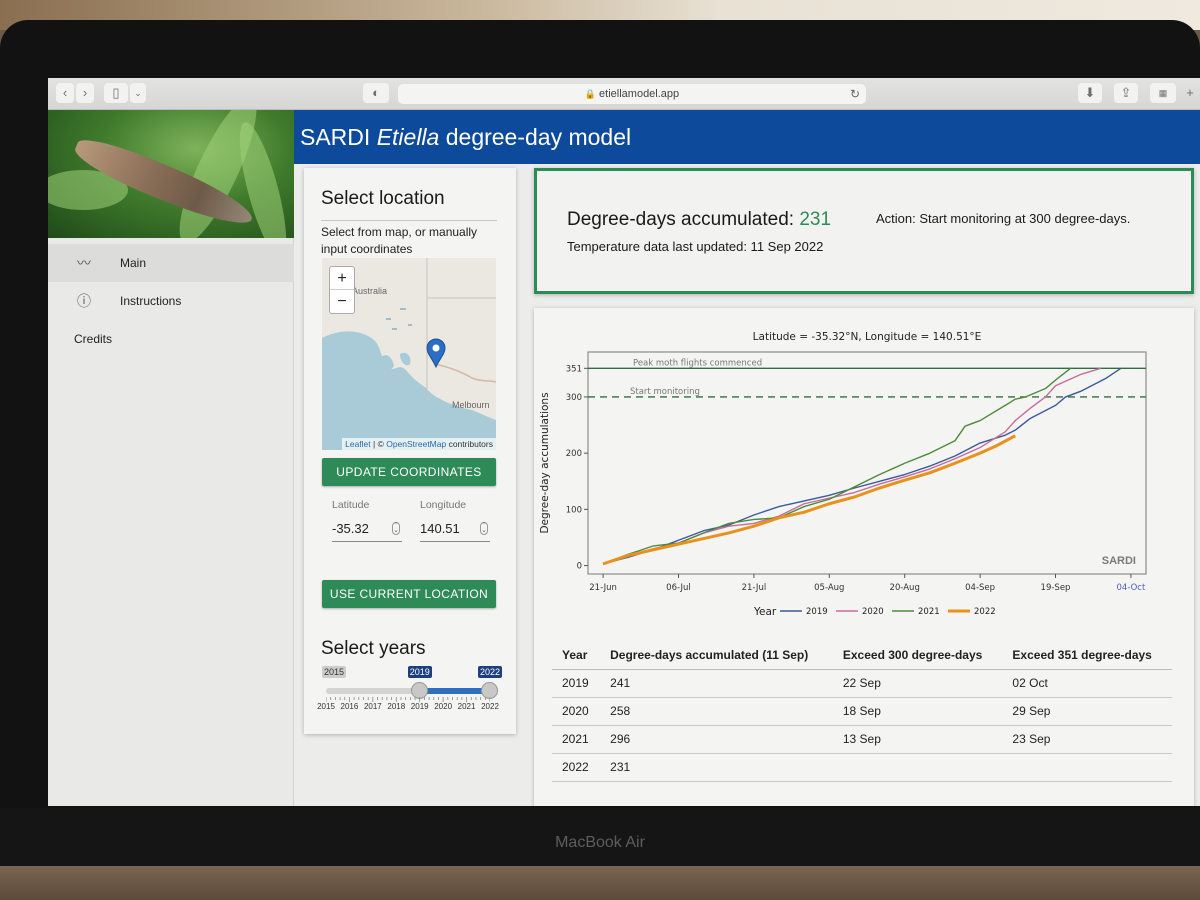 The image size is (1200, 900). Describe the element at coordinates (409, 594) in the screenshot. I see `use-current-location-button: USE CURRENT LOCATION` at that location.